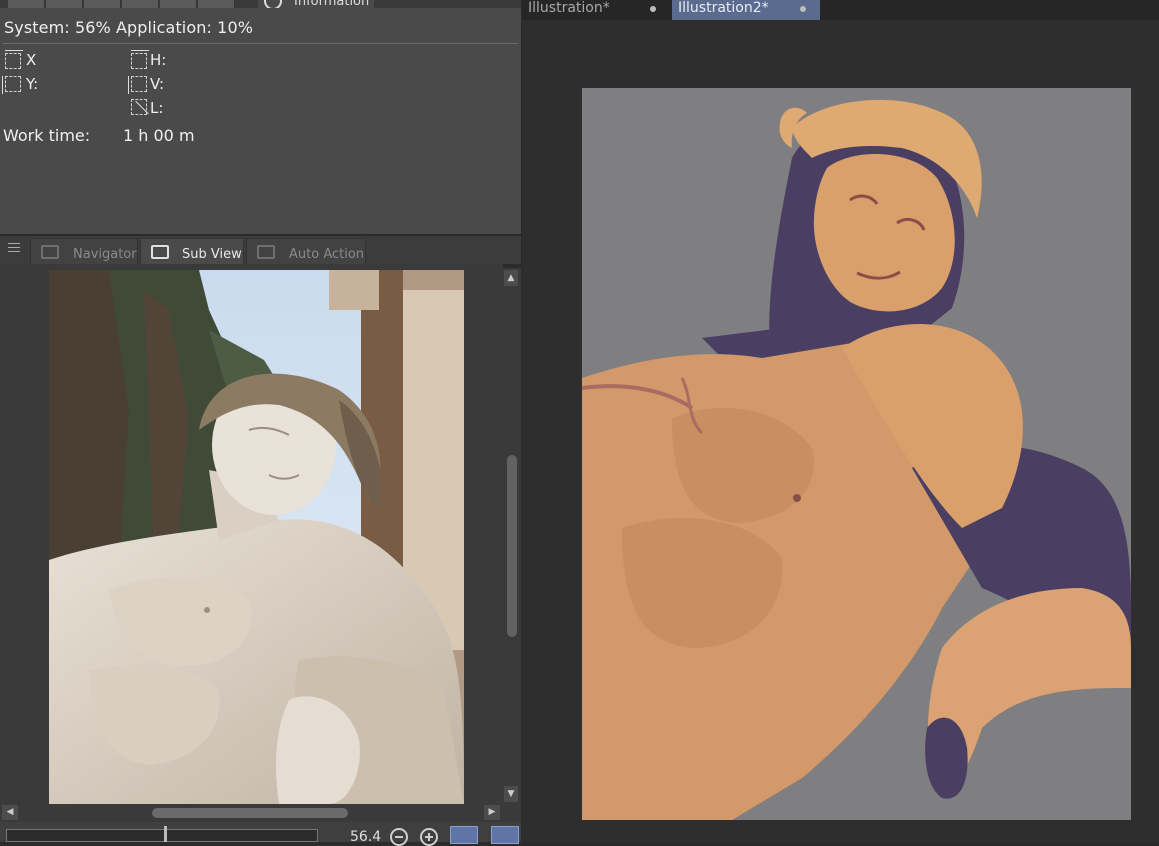 The width and height of the screenshot is (1159, 846). I want to click on fit-view-icon, so click(464, 835).